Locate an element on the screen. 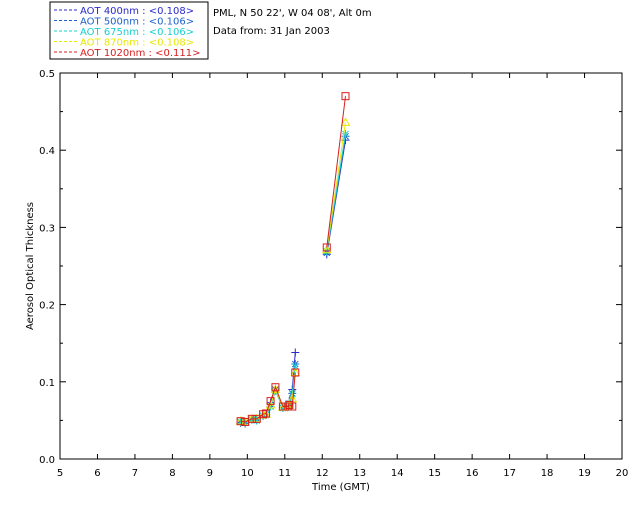  x-axis-title: Time (GMT) is located at coordinates (340, 487).